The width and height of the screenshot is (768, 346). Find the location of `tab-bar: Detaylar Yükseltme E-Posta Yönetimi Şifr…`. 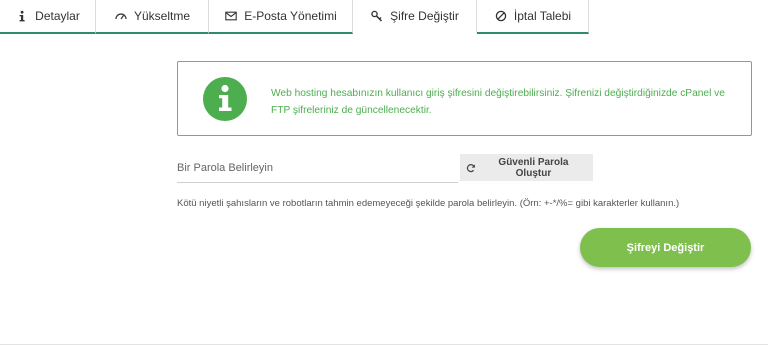

tab-bar: Detaylar Yükseltme E-Posta Yönetimi Şifr… is located at coordinates (384, 17).